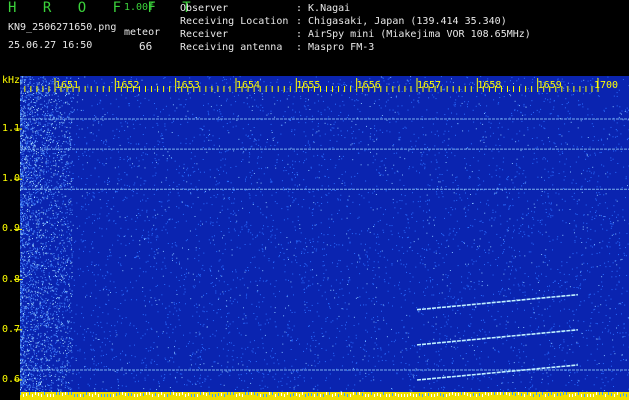 The width and height of the screenshot is (629, 400). What do you see at coordinates (11, 179) in the screenshot?
I see `y-tick-label: 1.0` at bounding box center [11, 179].